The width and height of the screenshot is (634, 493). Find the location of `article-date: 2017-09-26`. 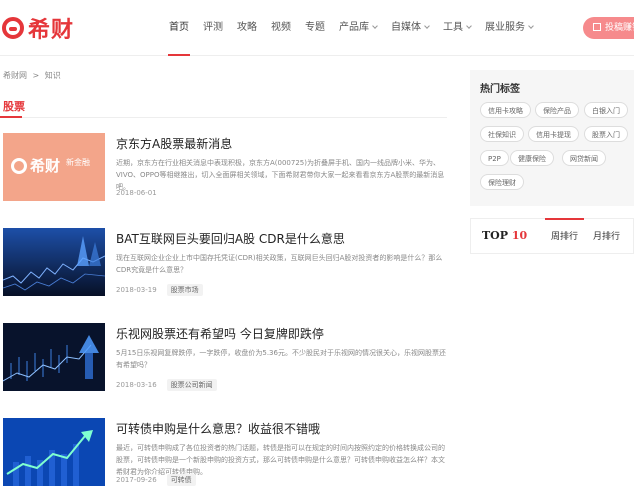

article-date: 2017-09-26 is located at coordinates (136, 480).